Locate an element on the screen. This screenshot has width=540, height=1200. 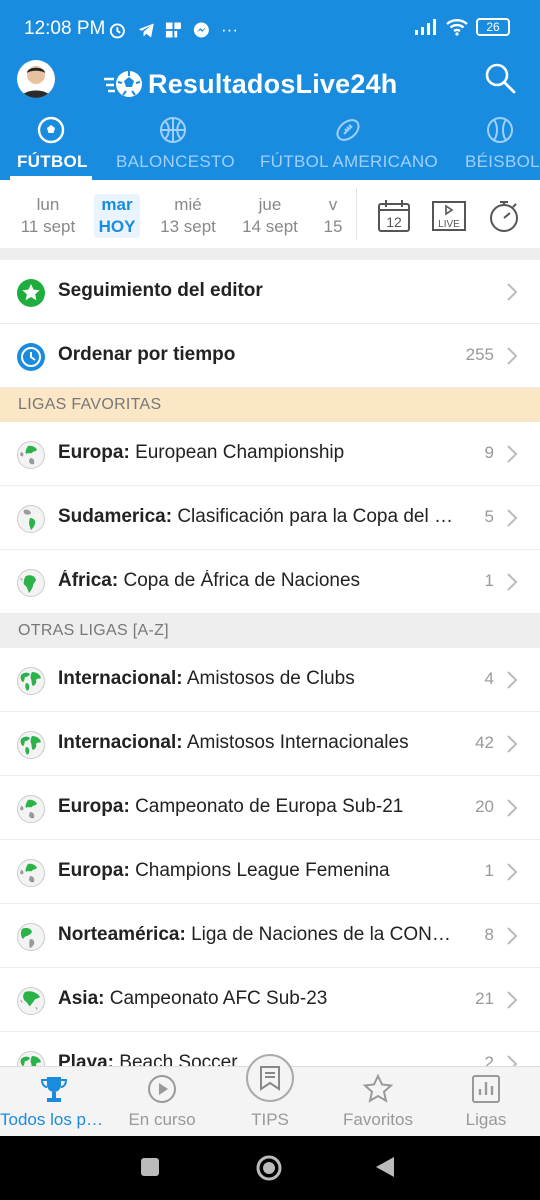
nav-label: Todos los partidos is located at coordinates (54, 1119).